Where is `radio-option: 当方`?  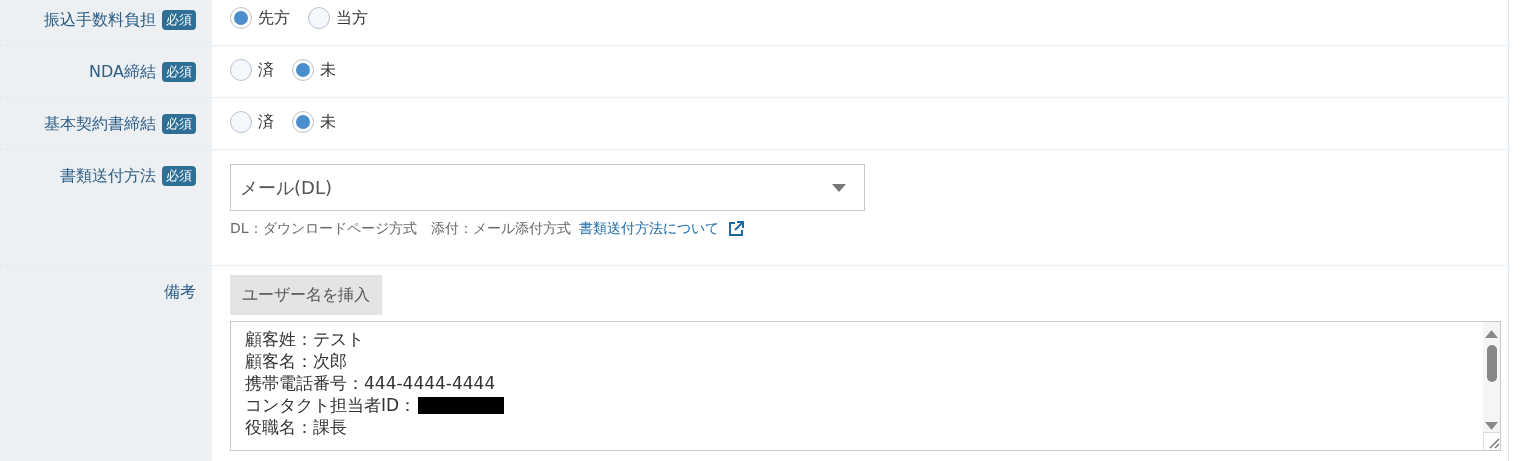 radio-option: 当方 is located at coordinates (338, 18).